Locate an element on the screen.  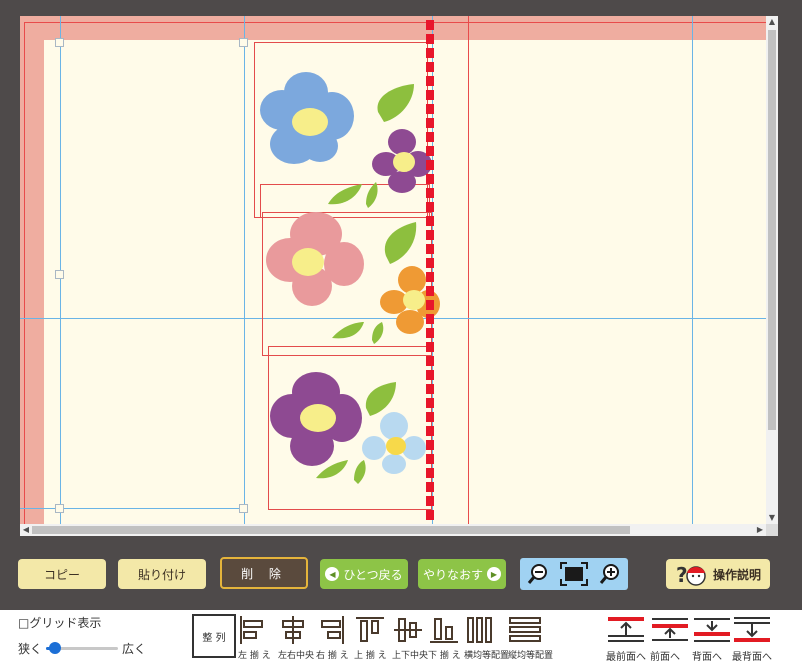
flower-sticker-pink is located at coordinates (349, 275).